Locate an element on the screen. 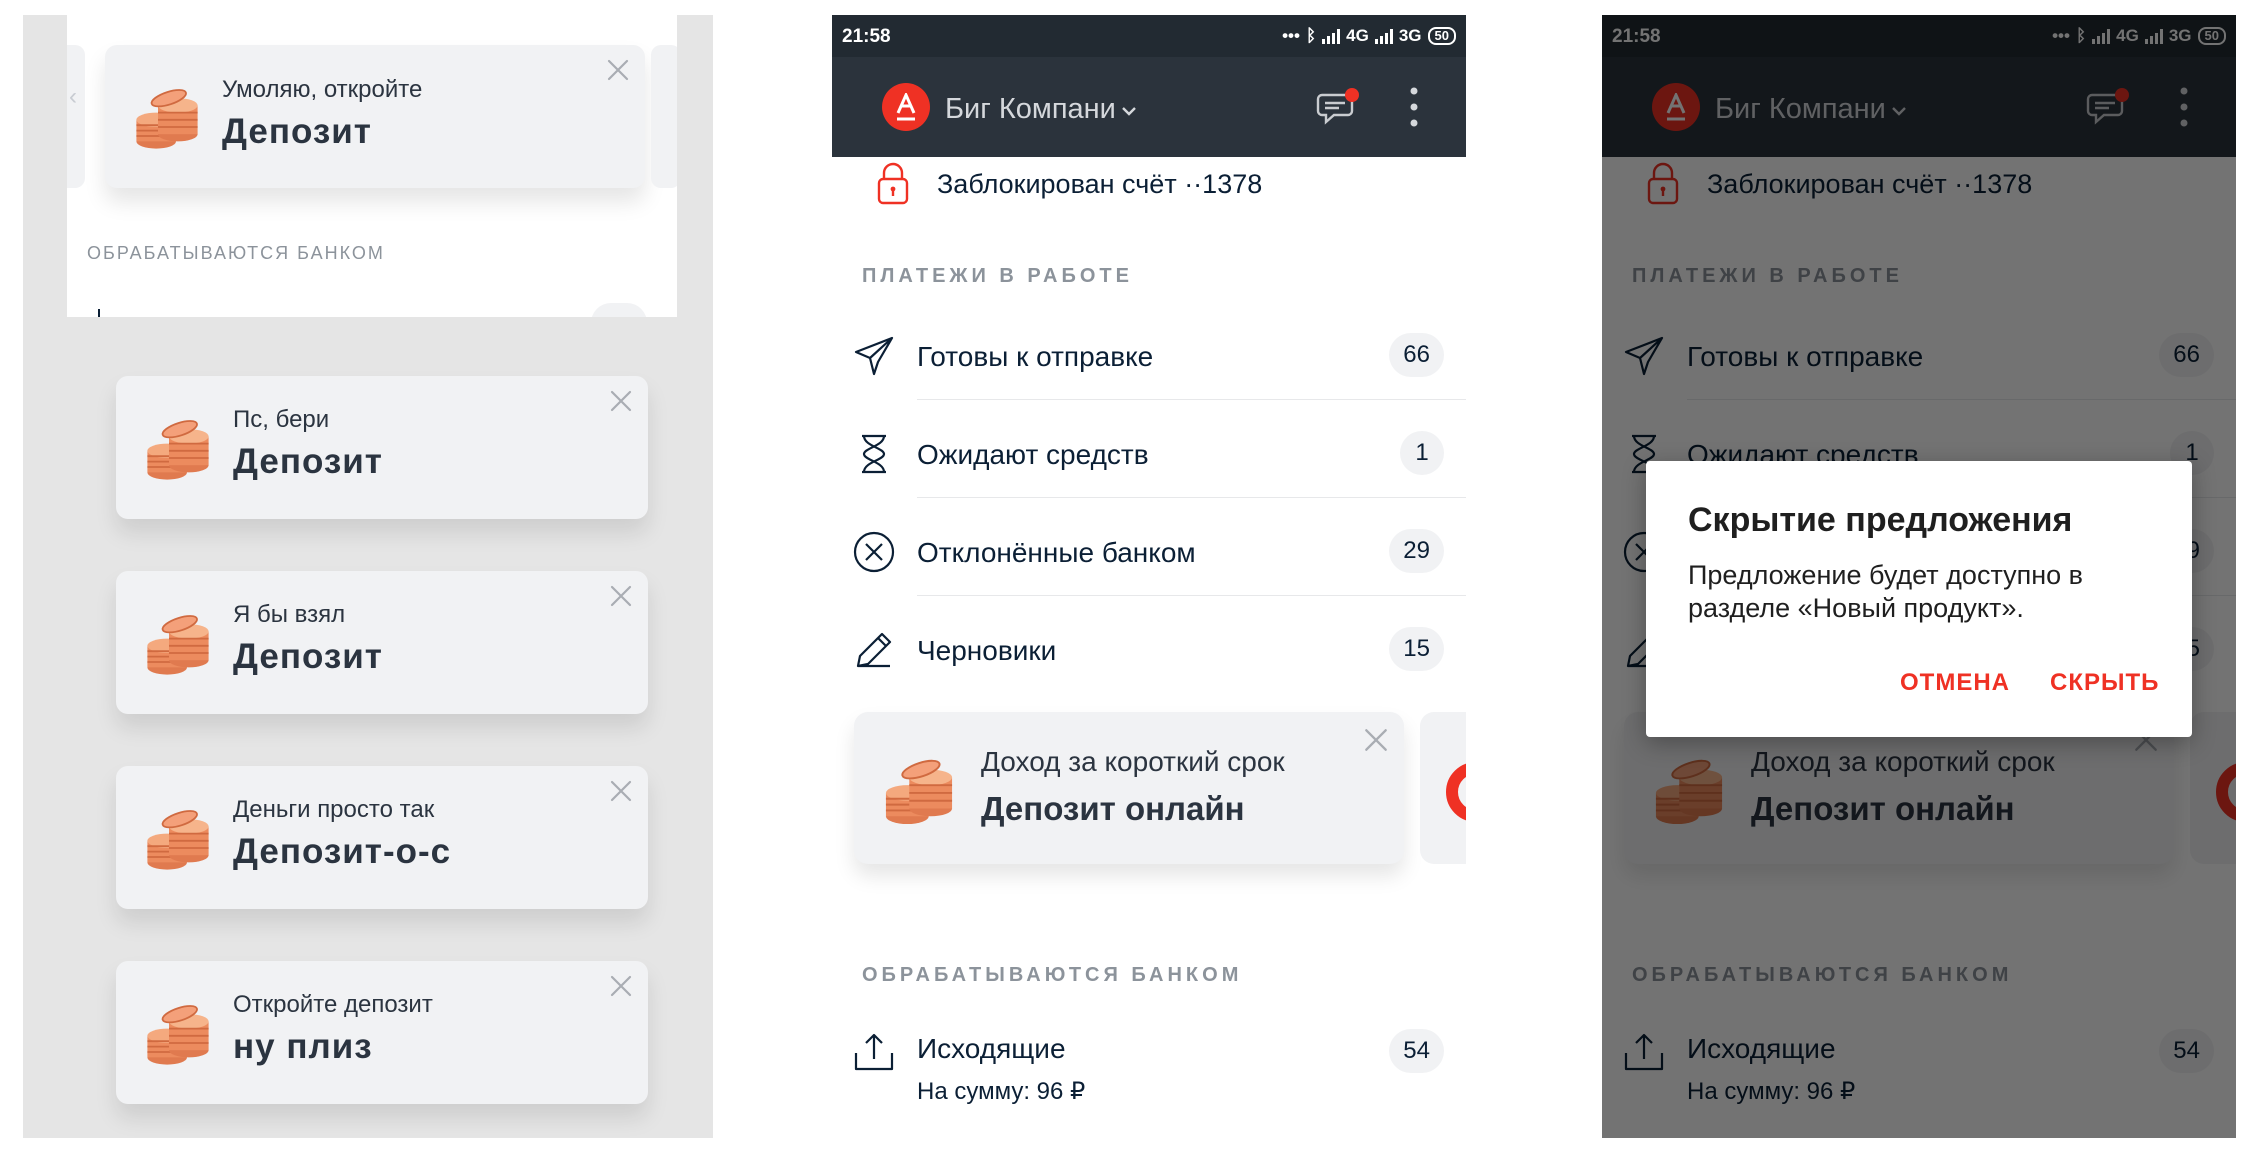 This screenshot has width=2244, height=1154. promo-product: ну плиз is located at coordinates (303, 1046).